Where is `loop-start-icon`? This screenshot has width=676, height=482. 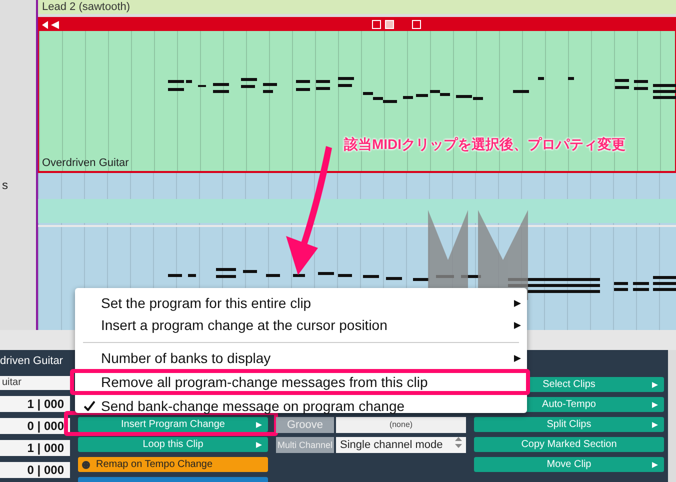
loop-start-icon is located at coordinates (55, 24).